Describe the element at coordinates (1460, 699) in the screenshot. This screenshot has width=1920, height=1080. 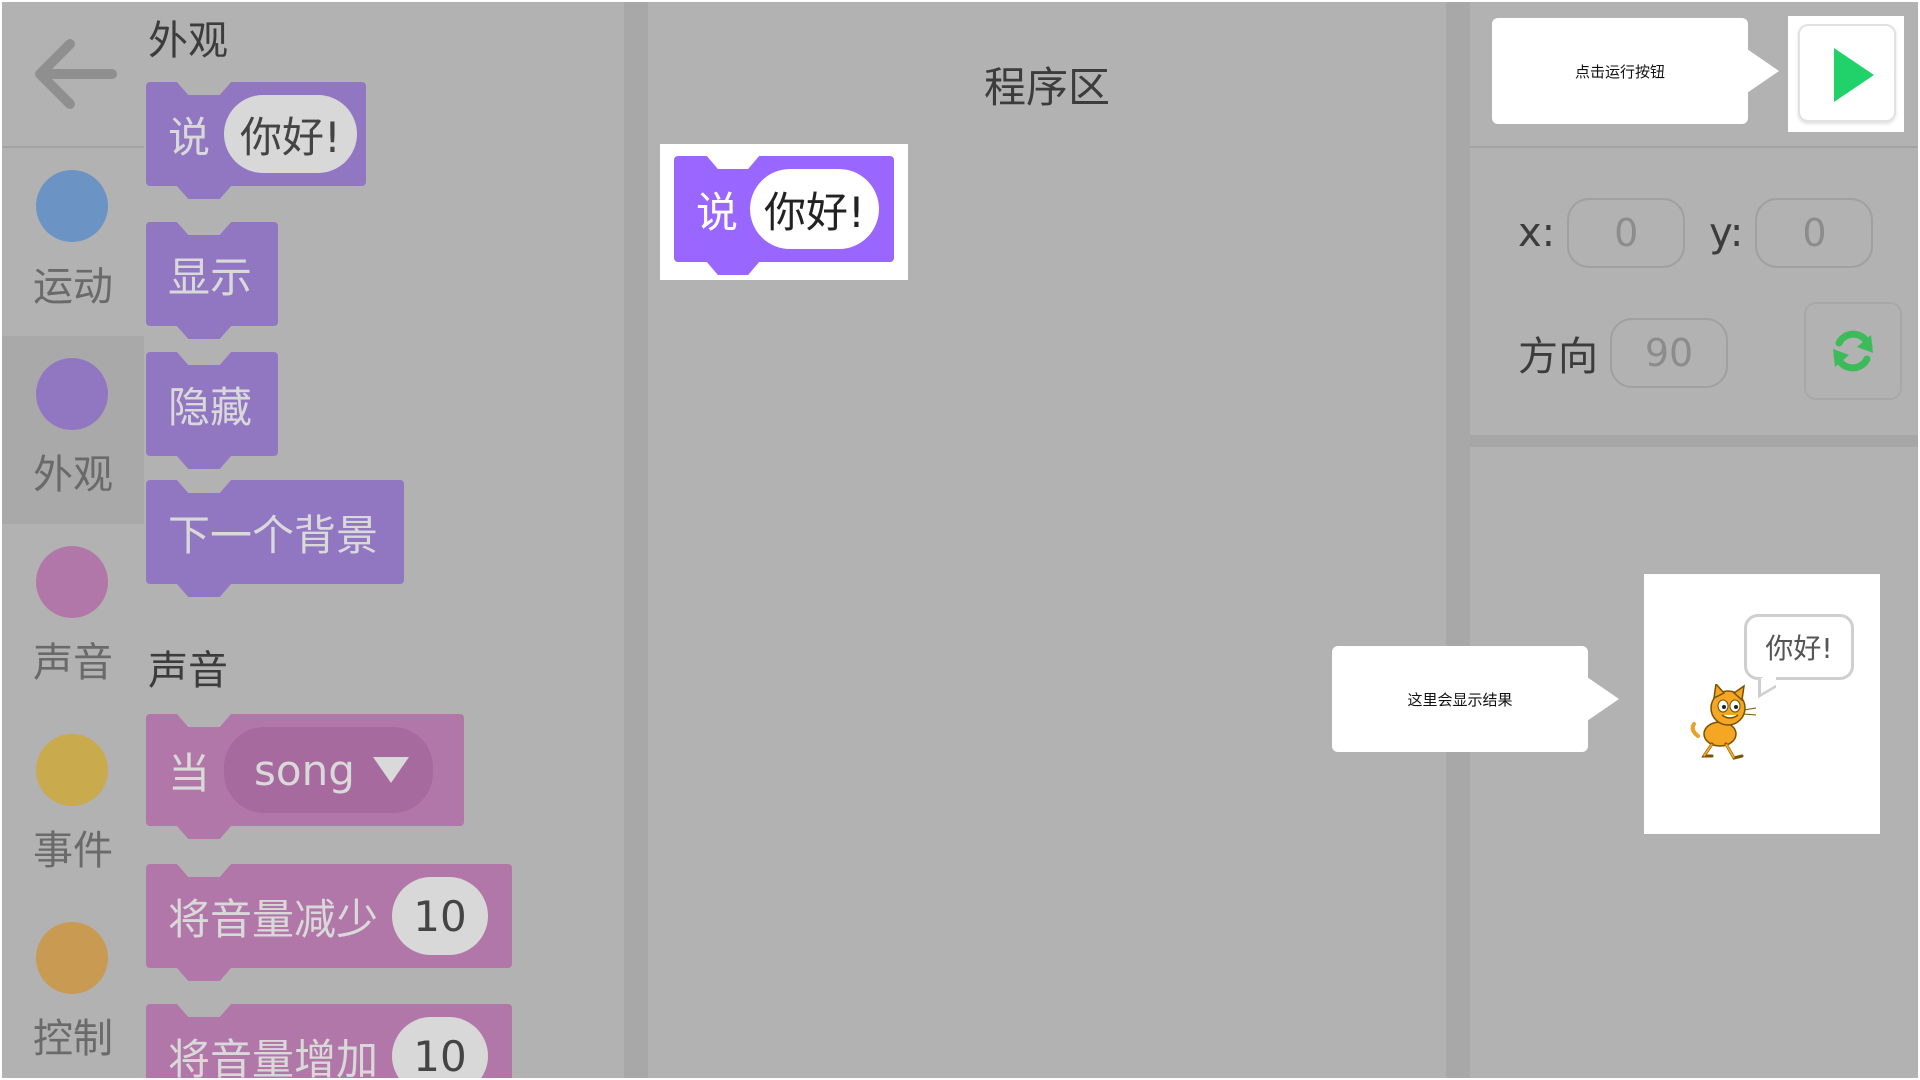
I see `result-hint-text: 这里会显示结果` at that location.